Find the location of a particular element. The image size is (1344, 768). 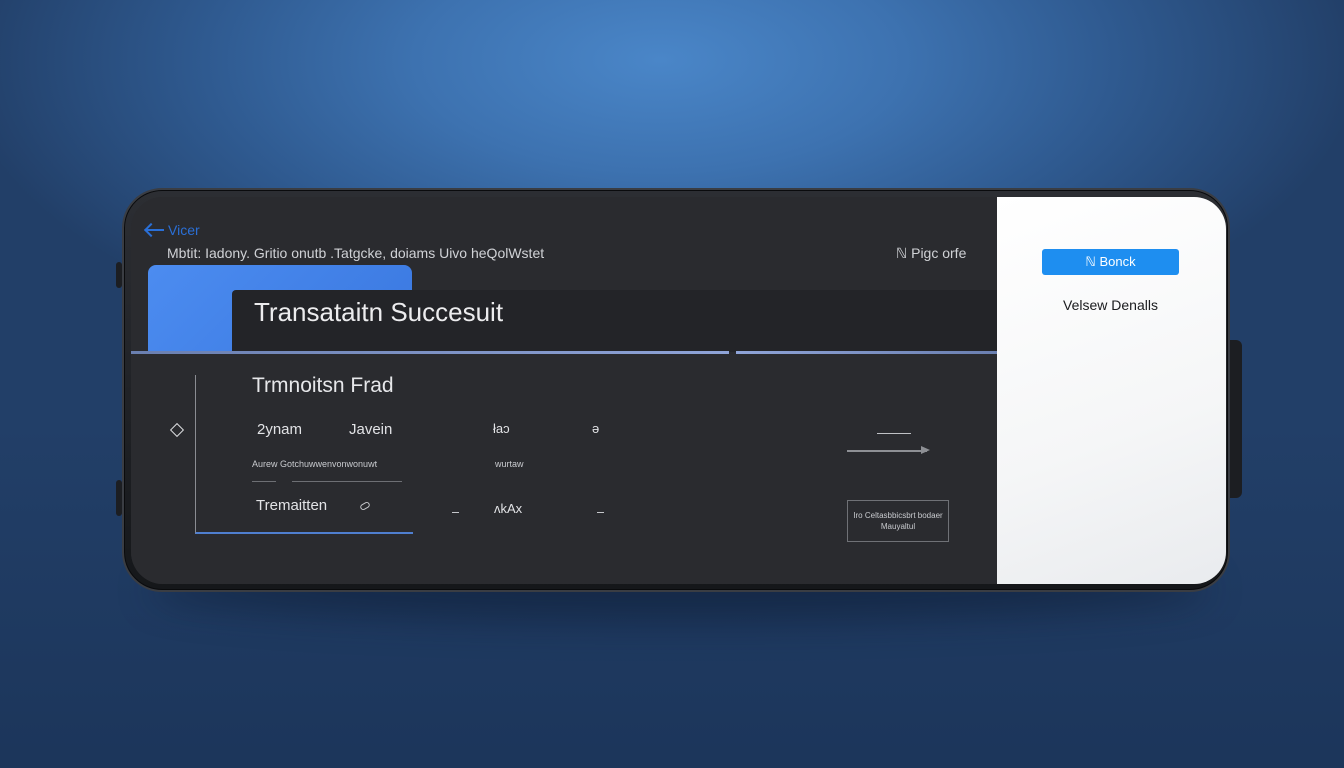

detail-cell: Javein is located at coordinates (371, 429).